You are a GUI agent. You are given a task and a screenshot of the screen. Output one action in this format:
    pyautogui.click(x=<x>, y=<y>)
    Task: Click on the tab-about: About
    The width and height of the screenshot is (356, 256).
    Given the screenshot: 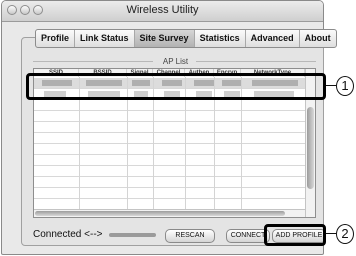 What is the action you would take?
    pyautogui.click(x=318, y=38)
    